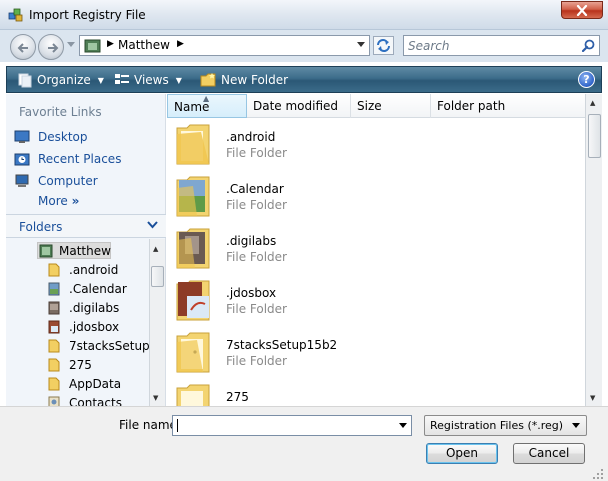 The image size is (608, 481). Describe the element at coordinates (376, 144) in the screenshot. I see `file-row: .android File Folder` at that location.